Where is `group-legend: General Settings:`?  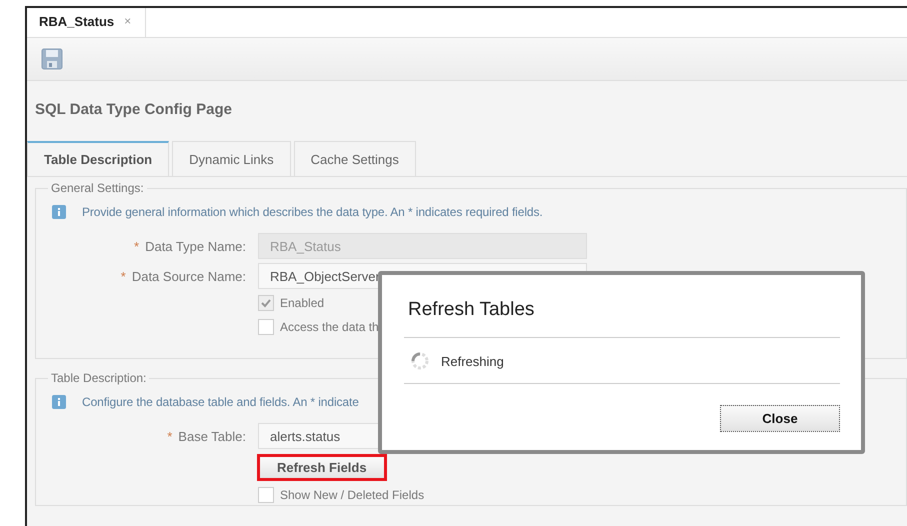 group-legend: General Settings: is located at coordinates (97, 188).